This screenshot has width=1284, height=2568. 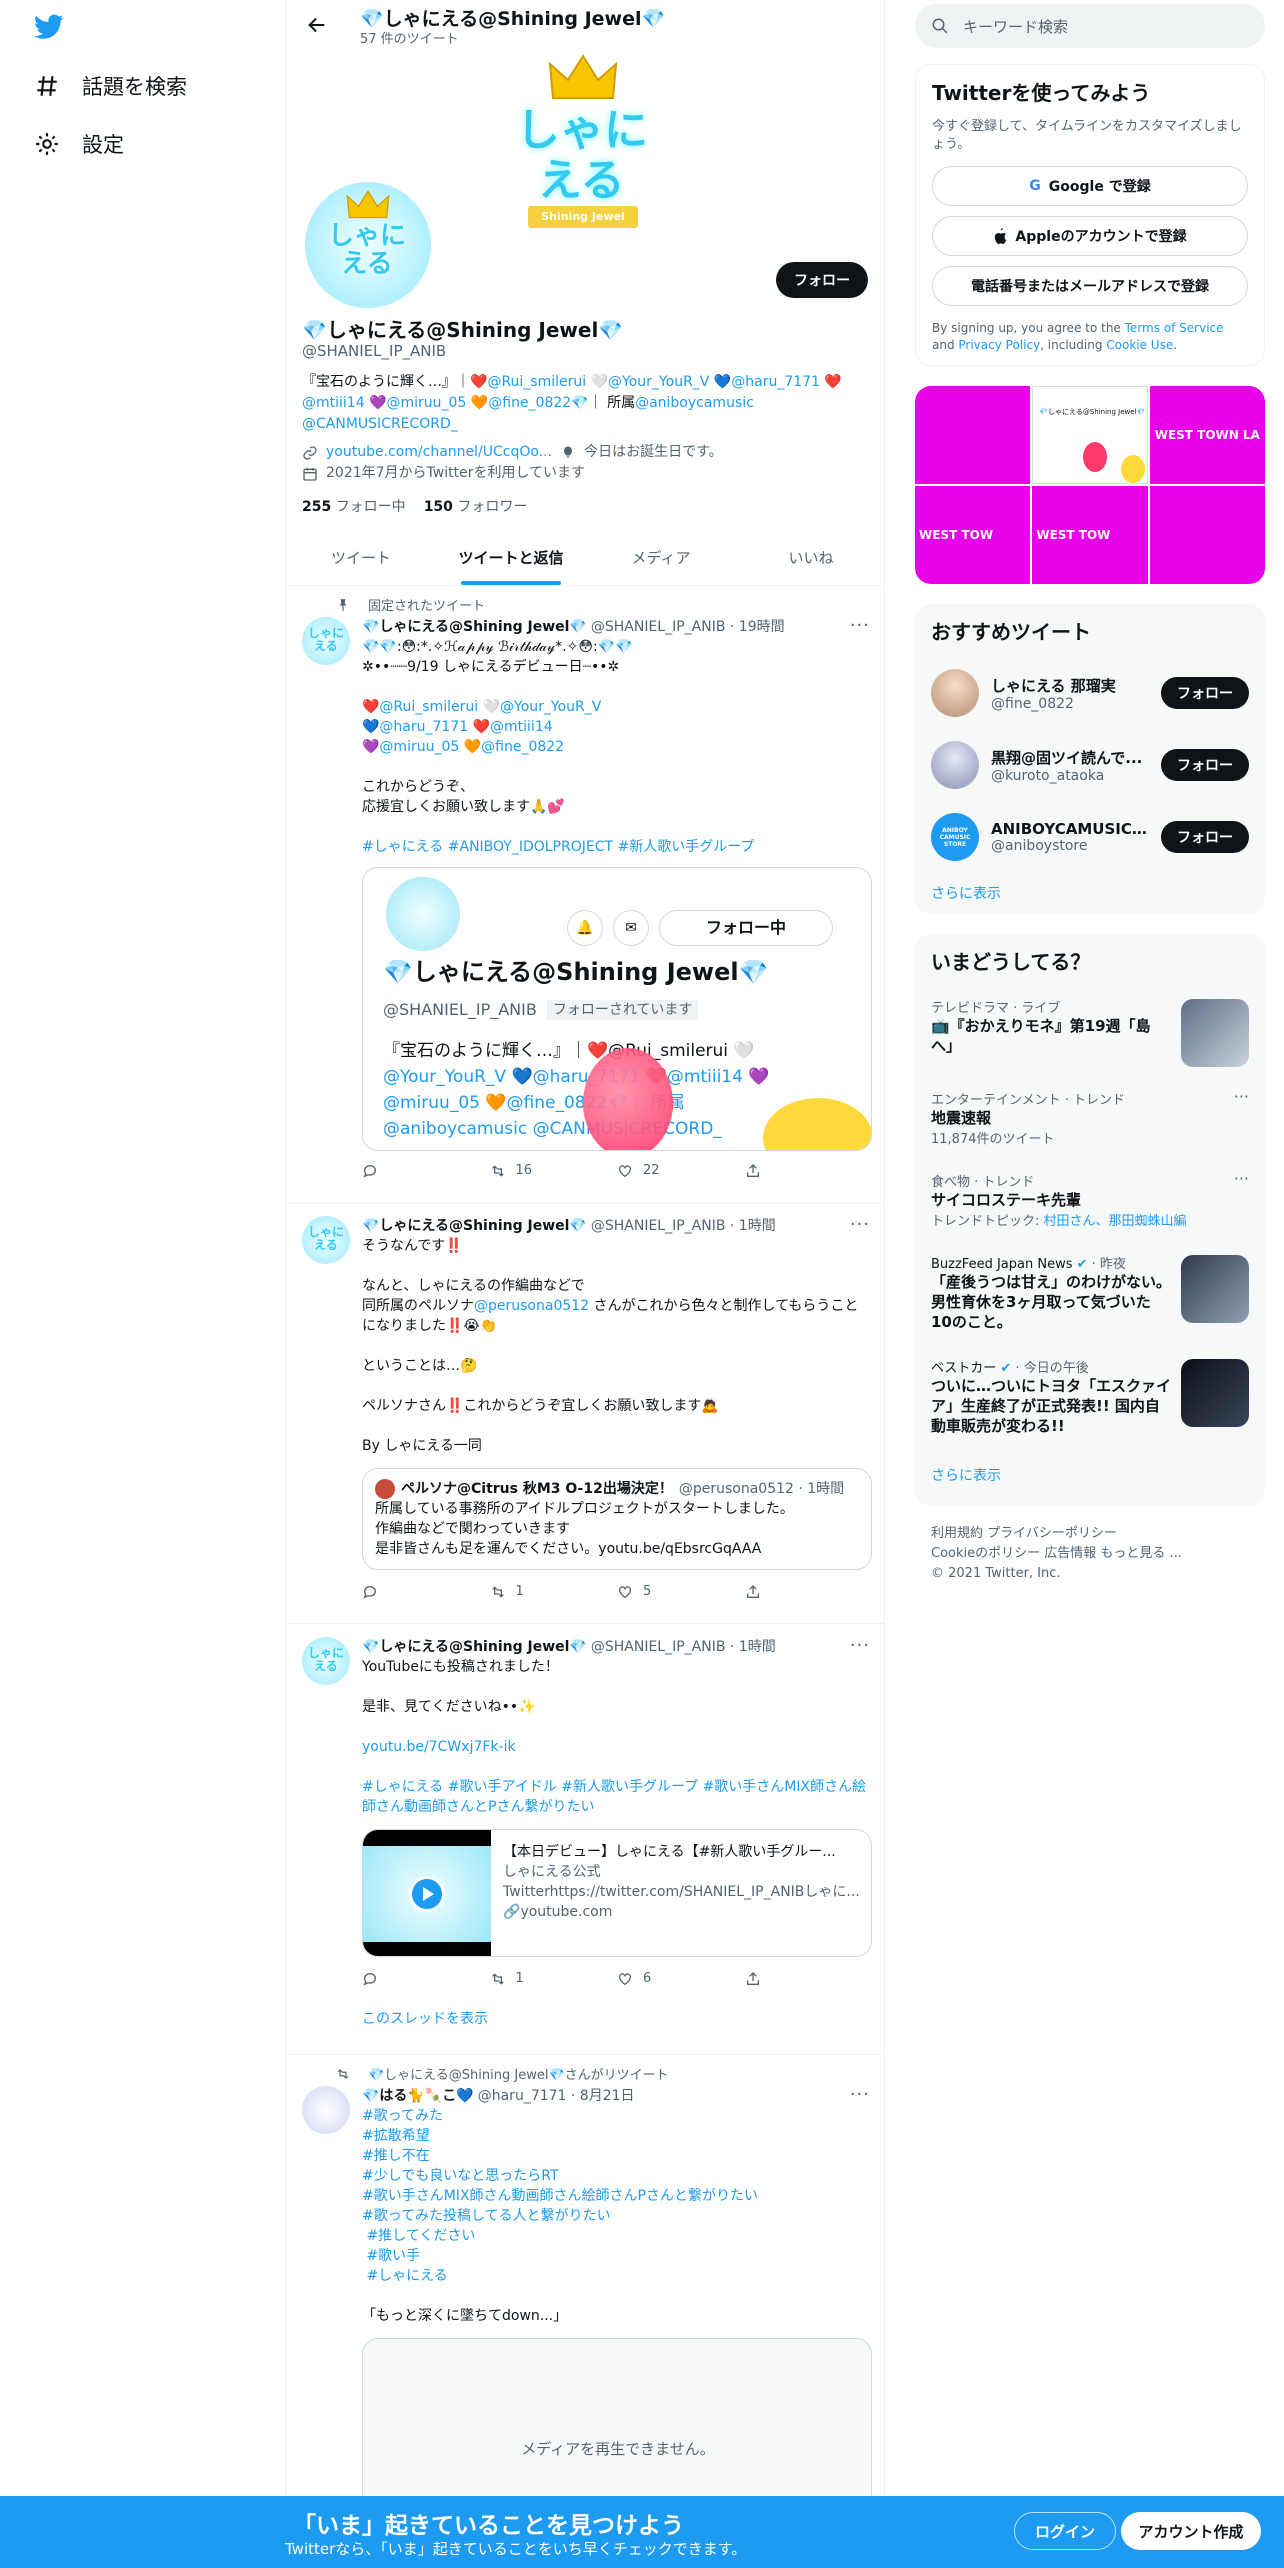 I want to click on bio-mention: @Your_YouR_V, so click(x=658, y=382).